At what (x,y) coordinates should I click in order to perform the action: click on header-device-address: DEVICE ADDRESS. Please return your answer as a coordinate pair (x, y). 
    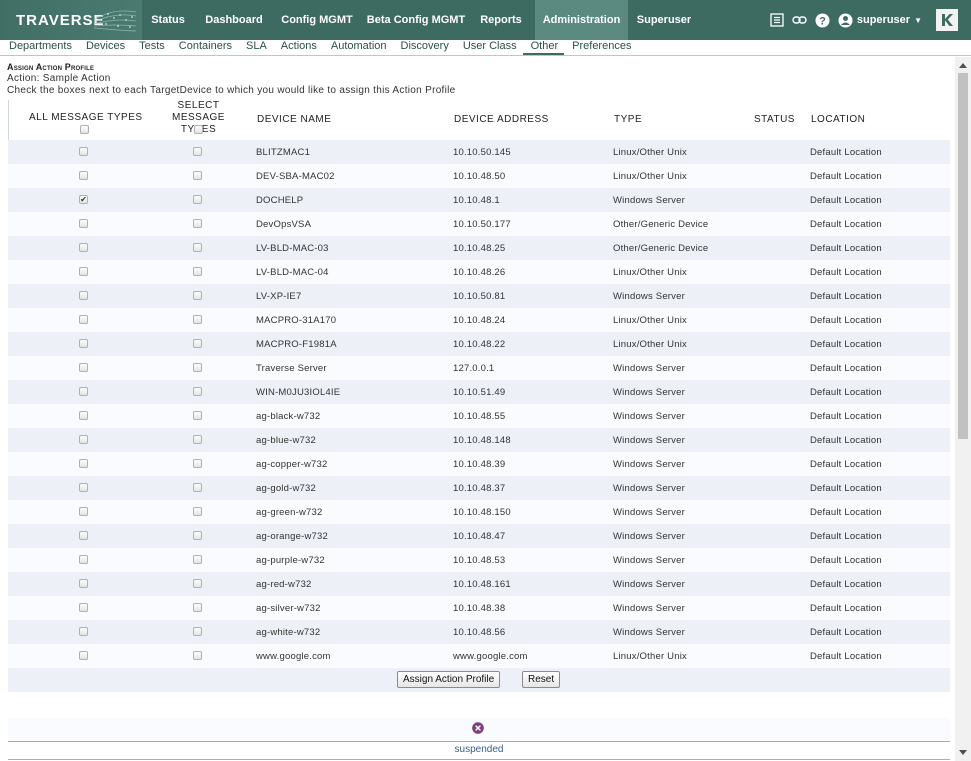
    Looking at the image, I should click on (501, 119).